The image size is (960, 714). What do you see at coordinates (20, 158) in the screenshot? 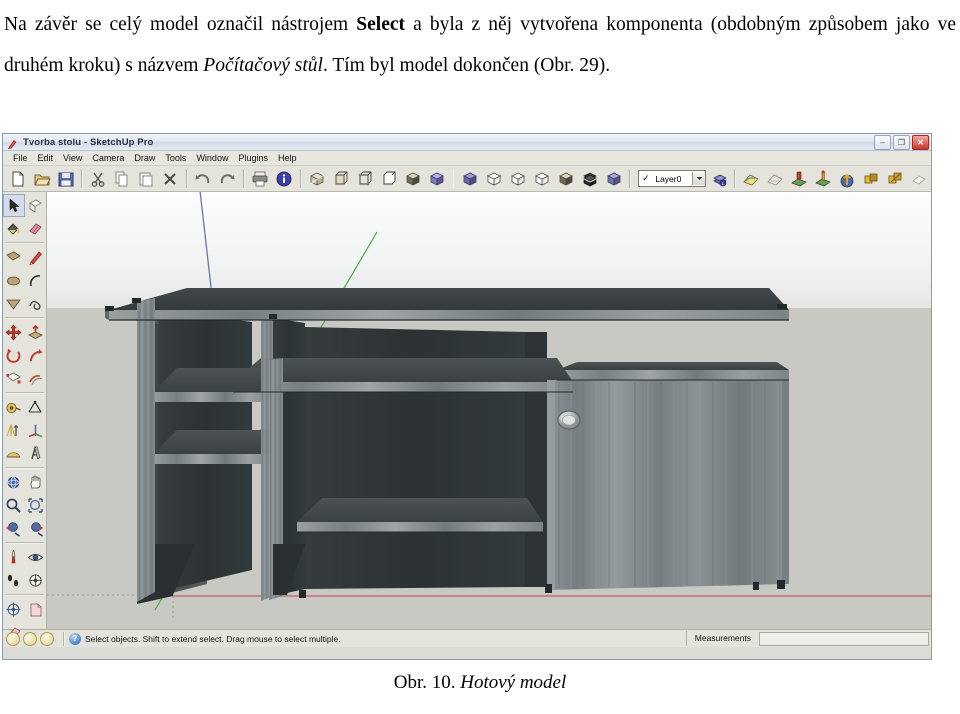
I see `menu-item-file: File` at bounding box center [20, 158].